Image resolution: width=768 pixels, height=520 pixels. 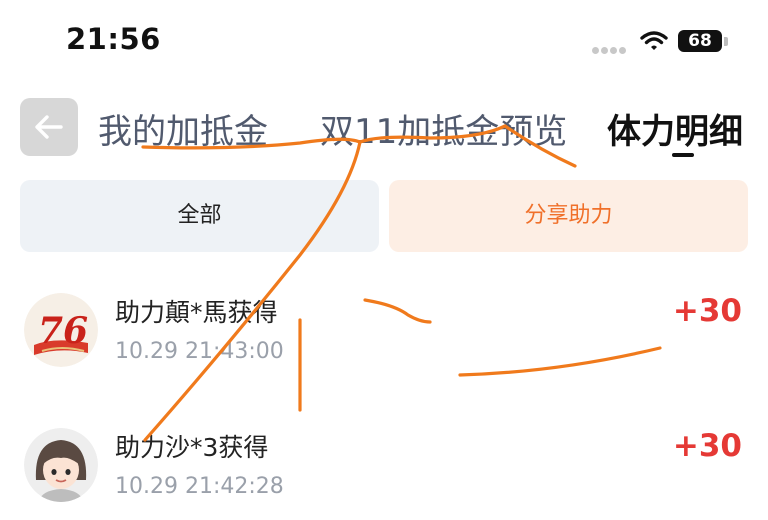 I want to click on tab-my-deduction: 我的加抵金, so click(x=183, y=128).